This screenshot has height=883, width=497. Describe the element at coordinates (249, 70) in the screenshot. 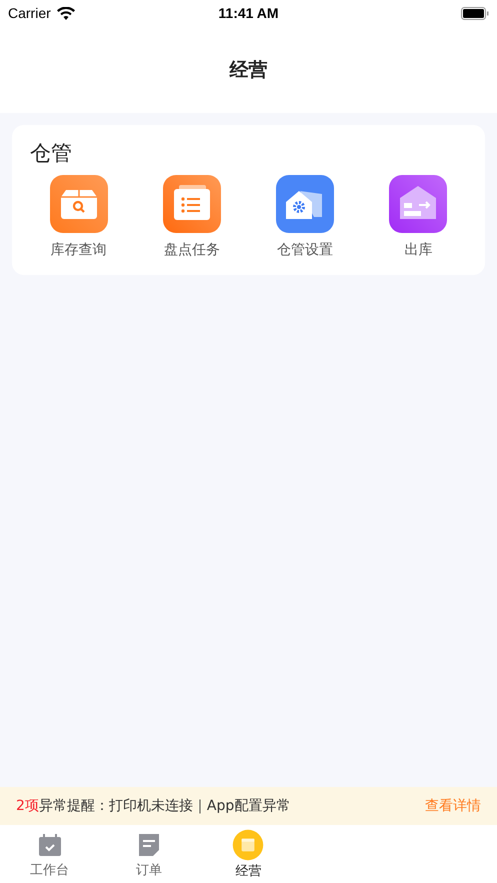

I see `page-title: 经营` at that location.